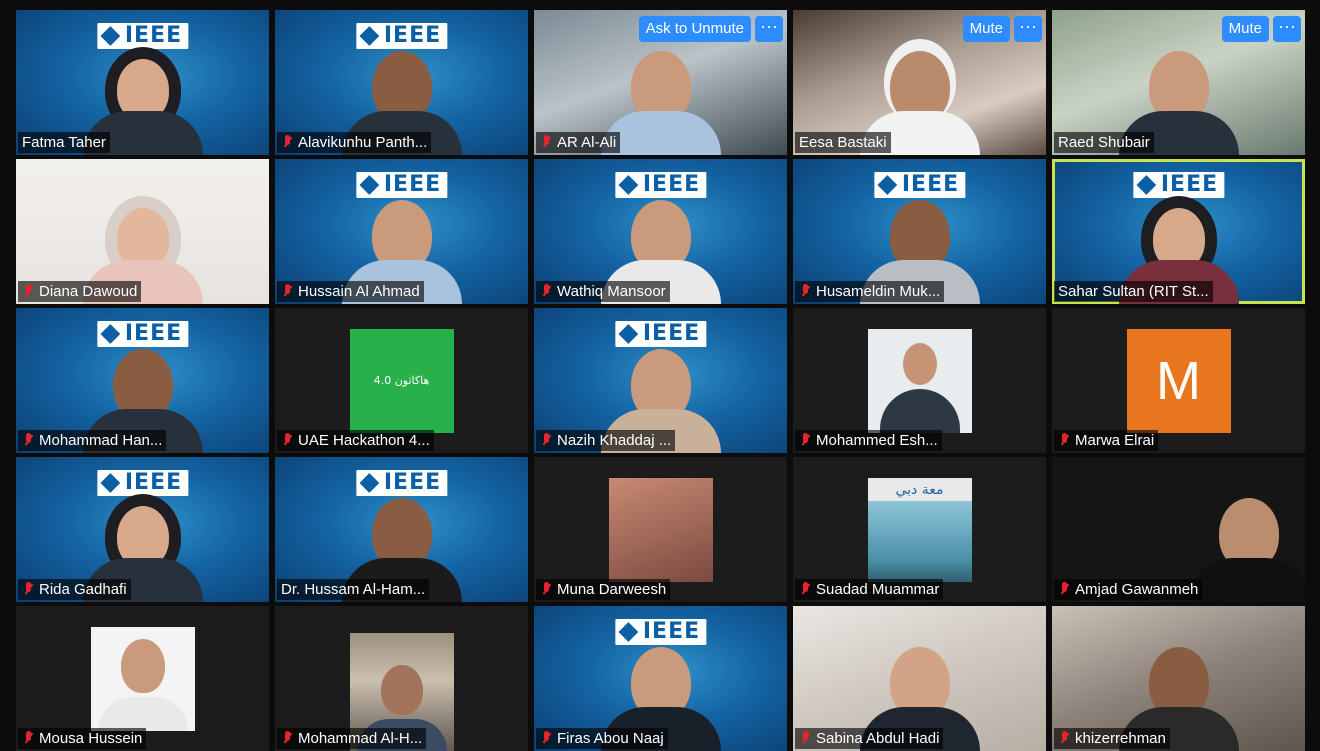 This screenshot has width=1320, height=751. I want to click on participant-name: Hussain Al Ahmad, so click(359, 291).